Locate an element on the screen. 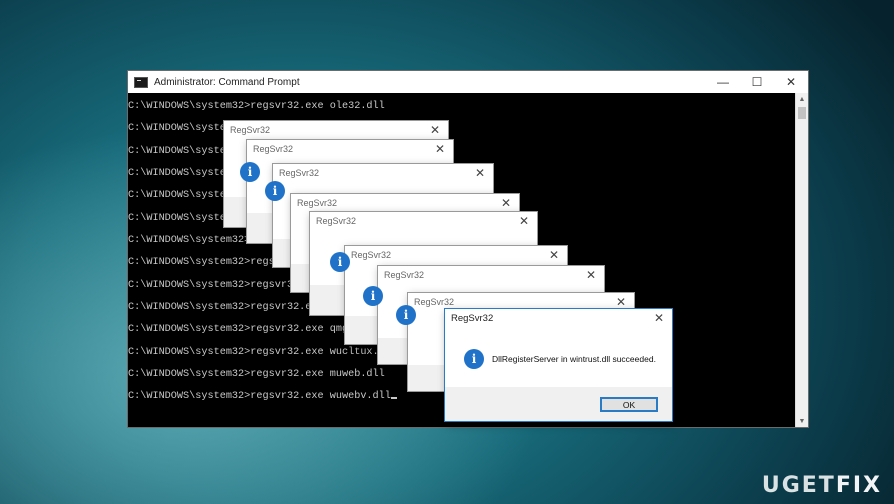 The width and height of the screenshot is (894, 504). cmd-icon is located at coordinates (141, 82).